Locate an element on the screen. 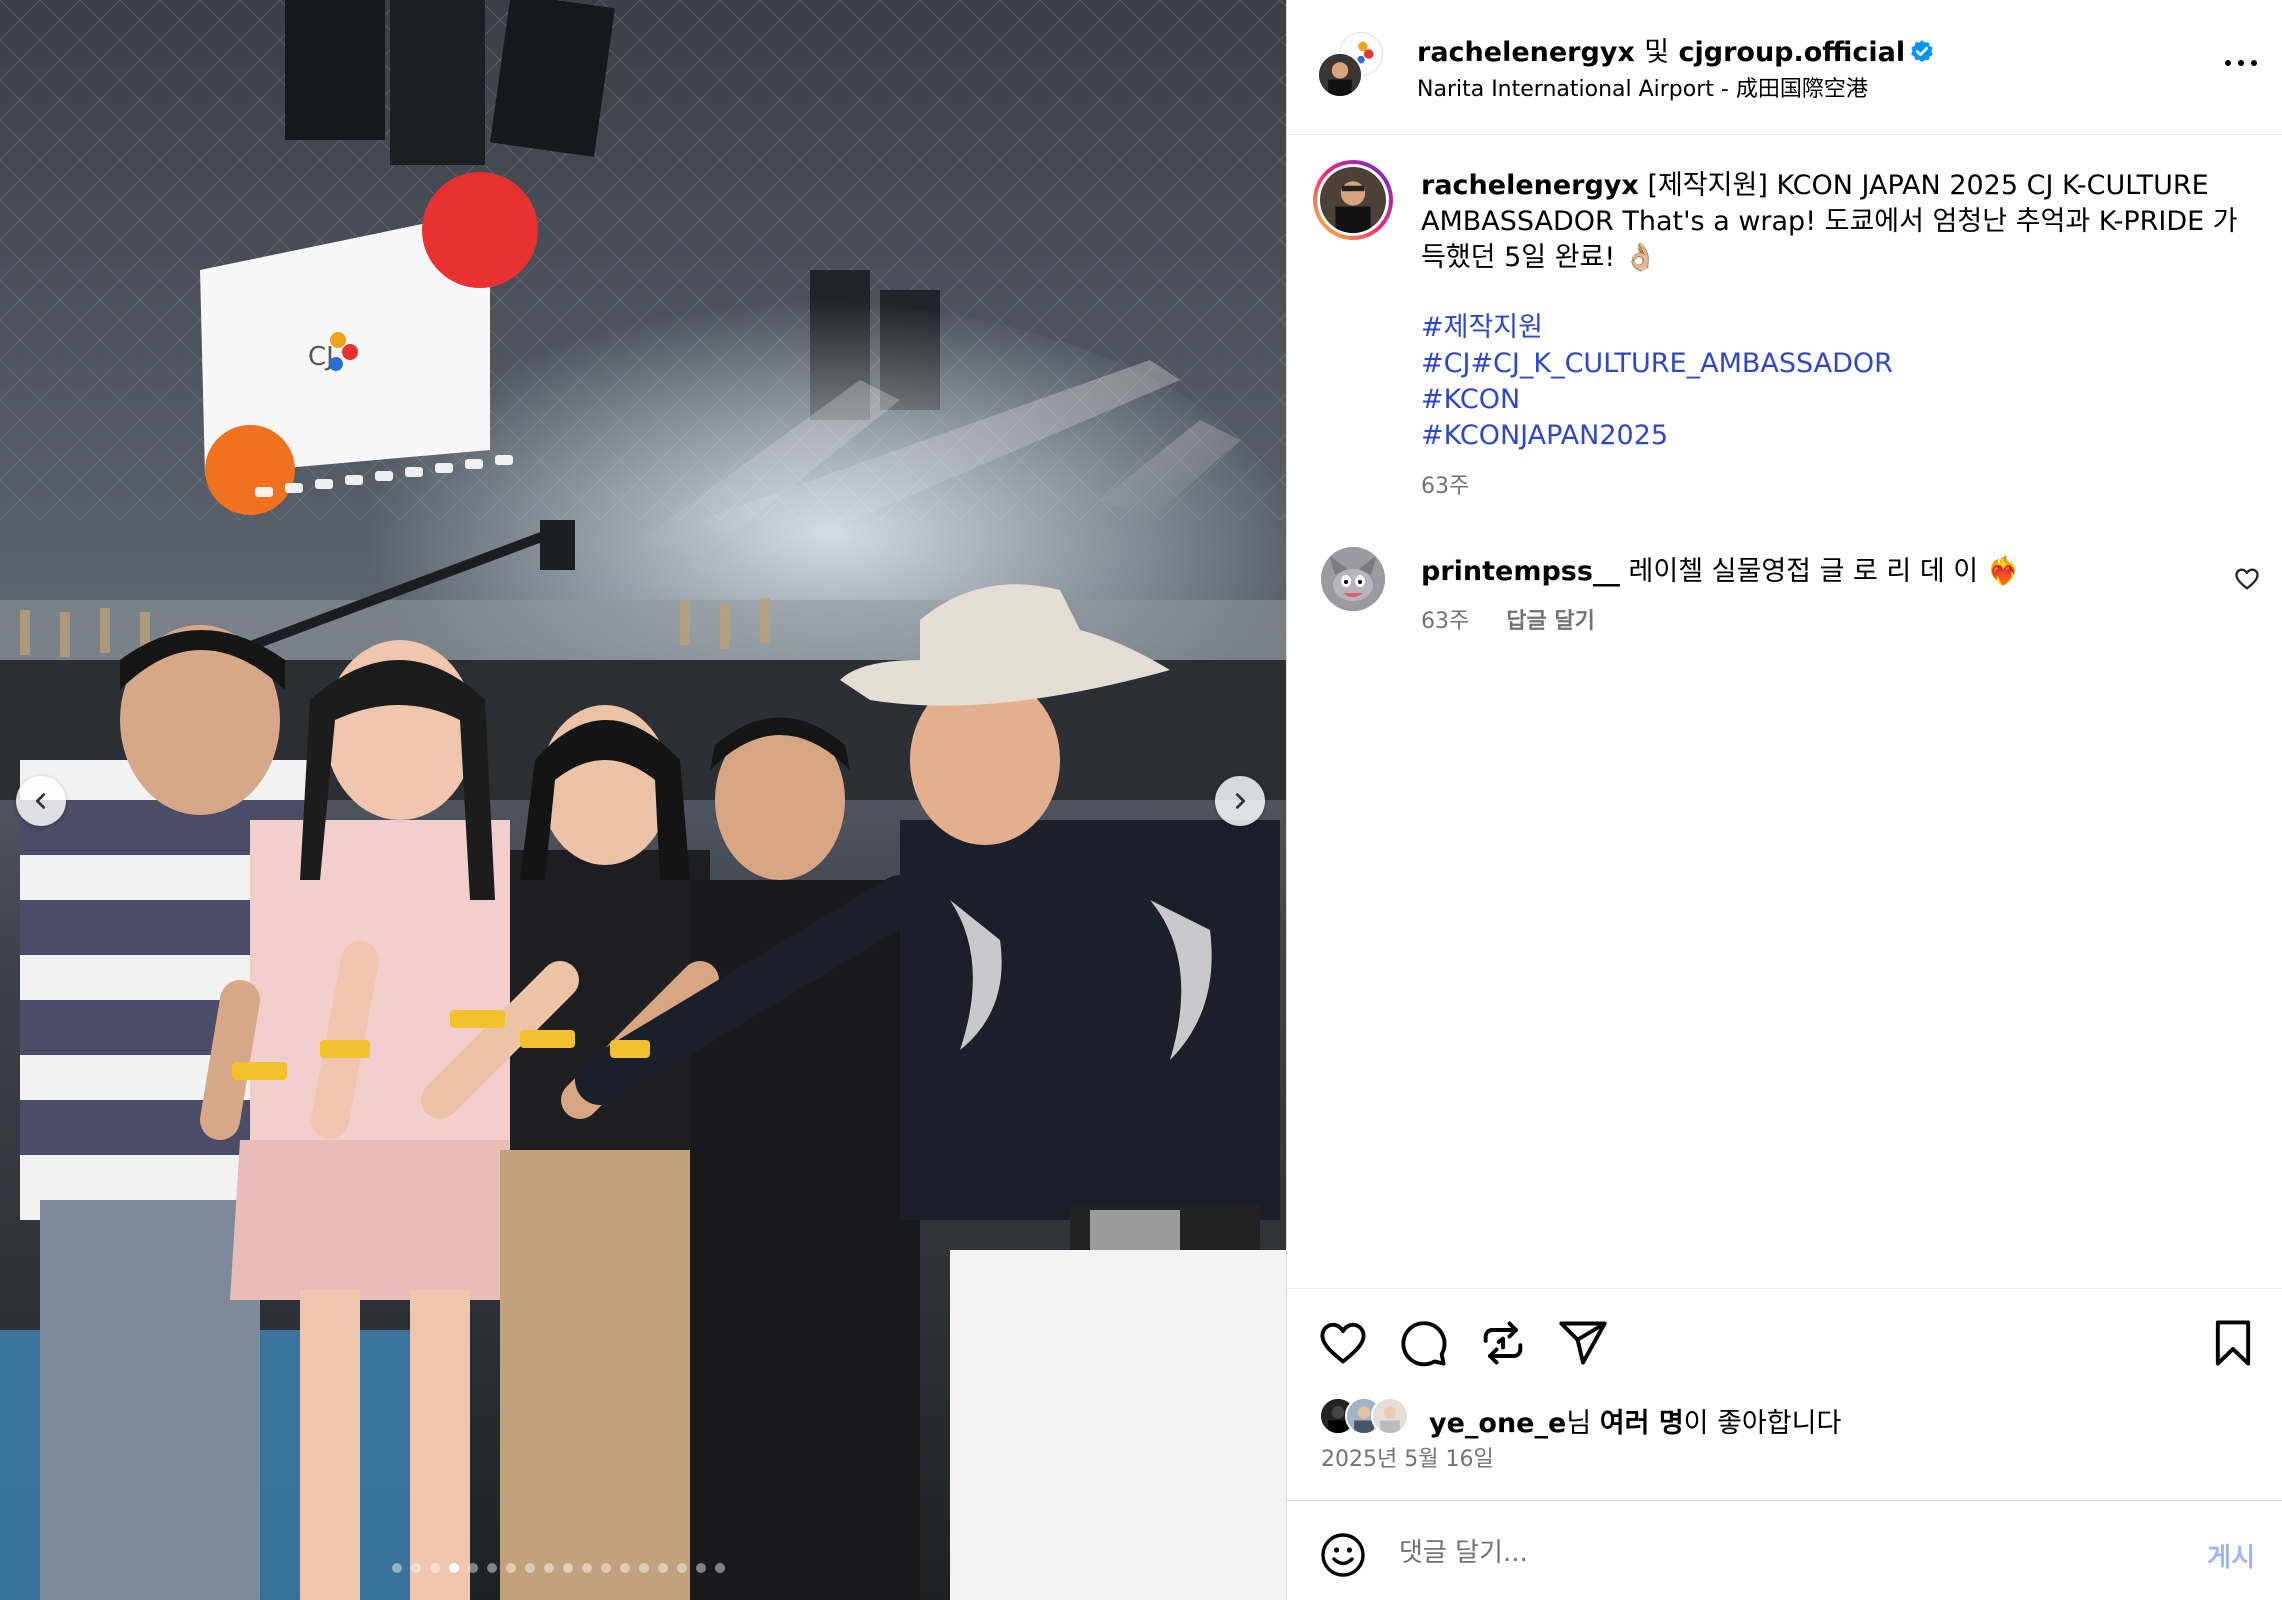 This screenshot has height=1600, width=2282. cartoon-cat-icon is located at coordinates (1353, 579).